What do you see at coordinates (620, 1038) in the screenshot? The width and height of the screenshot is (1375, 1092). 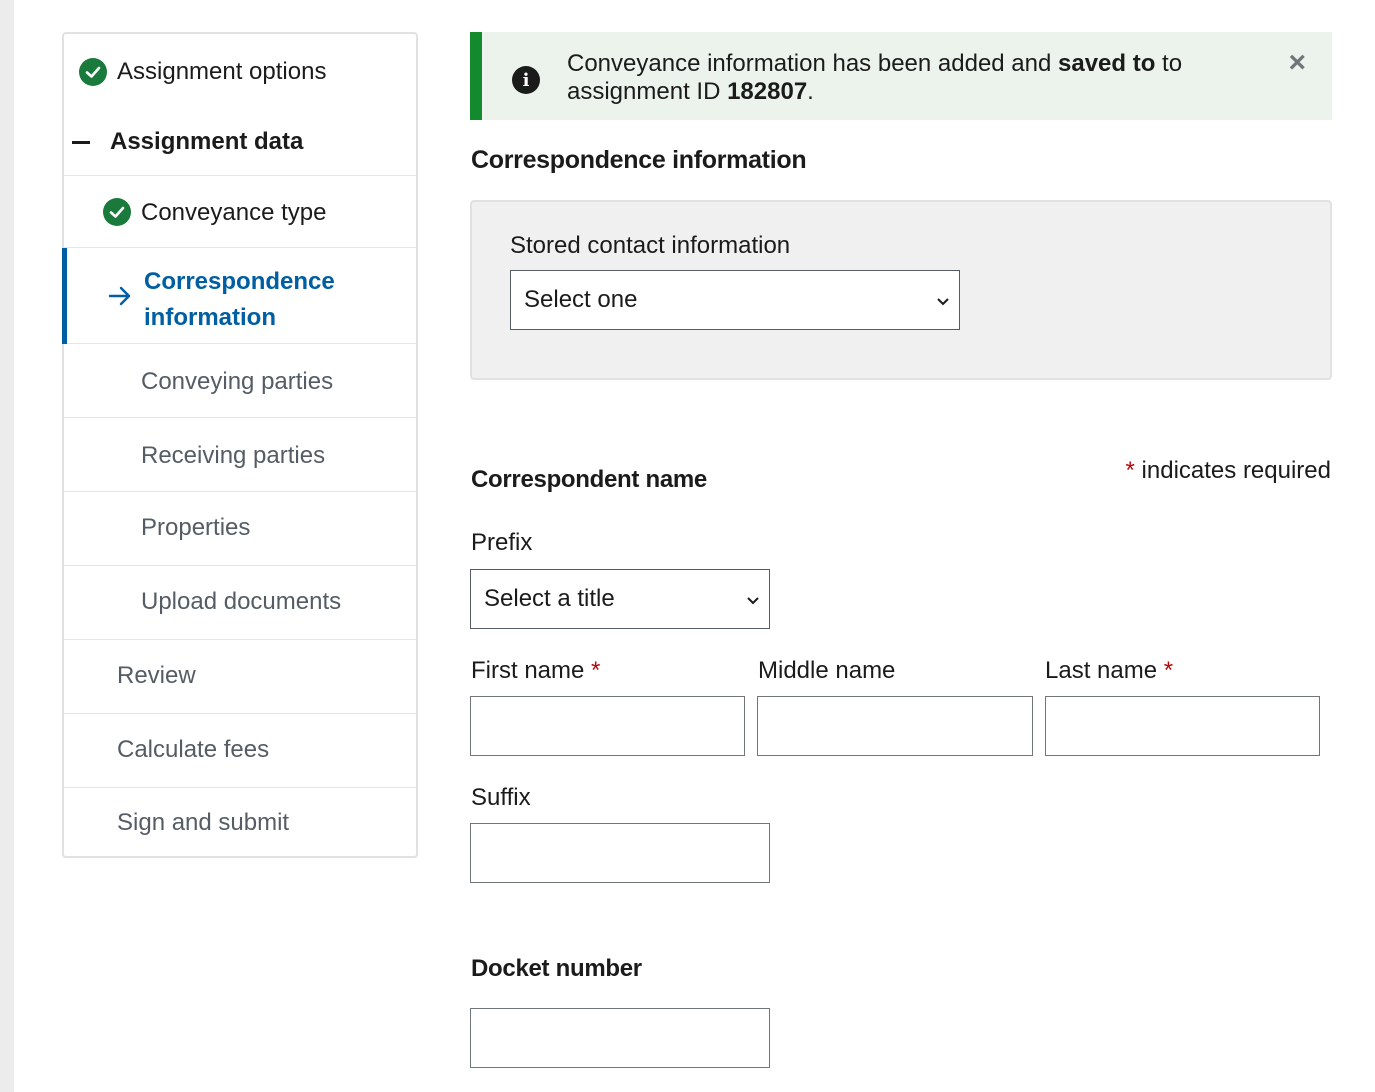 I see `docket-number-input` at bounding box center [620, 1038].